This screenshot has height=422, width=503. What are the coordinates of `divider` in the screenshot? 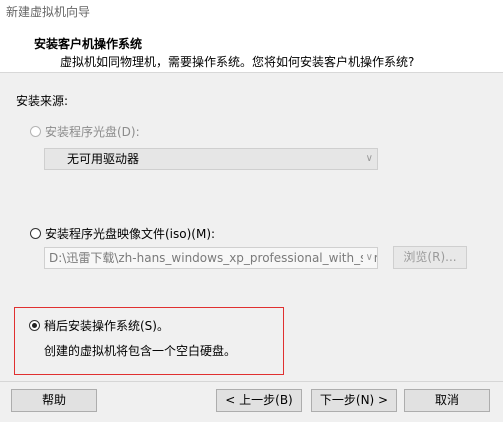 It's located at (251, 381).